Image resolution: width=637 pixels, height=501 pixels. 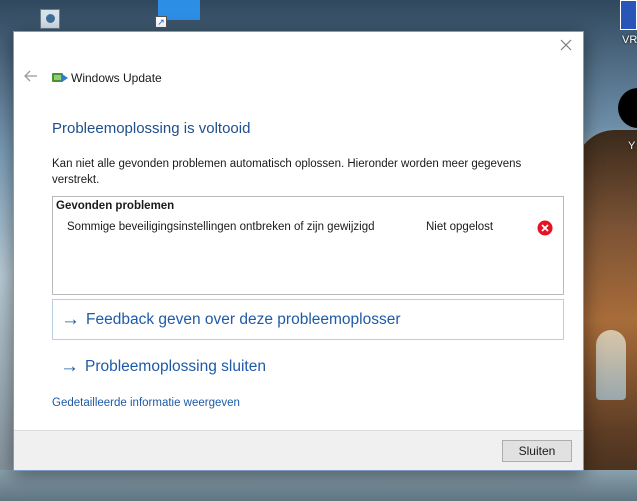 What do you see at coordinates (175, 366) in the screenshot?
I see `close-troubleshooter-label: Probleemoplossing sluiten` at bounding box center [175, 366].